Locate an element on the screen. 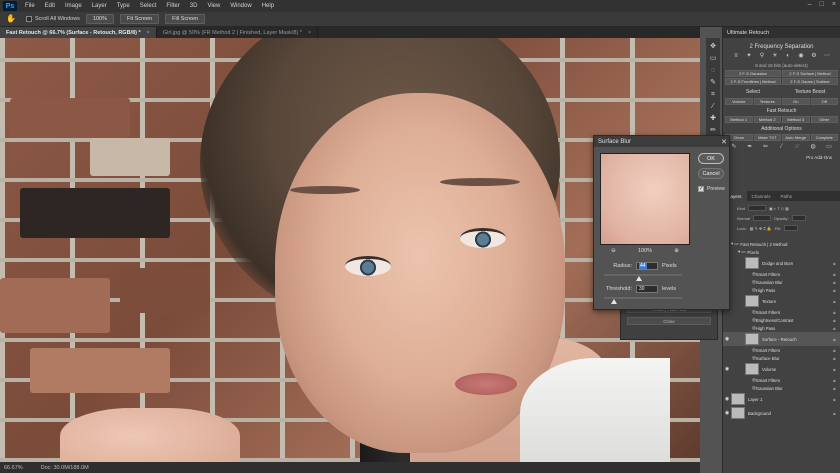 The height and width of the screenshot is (473, 840). cancel-button: Cancel is located at coordinates (711, 173).